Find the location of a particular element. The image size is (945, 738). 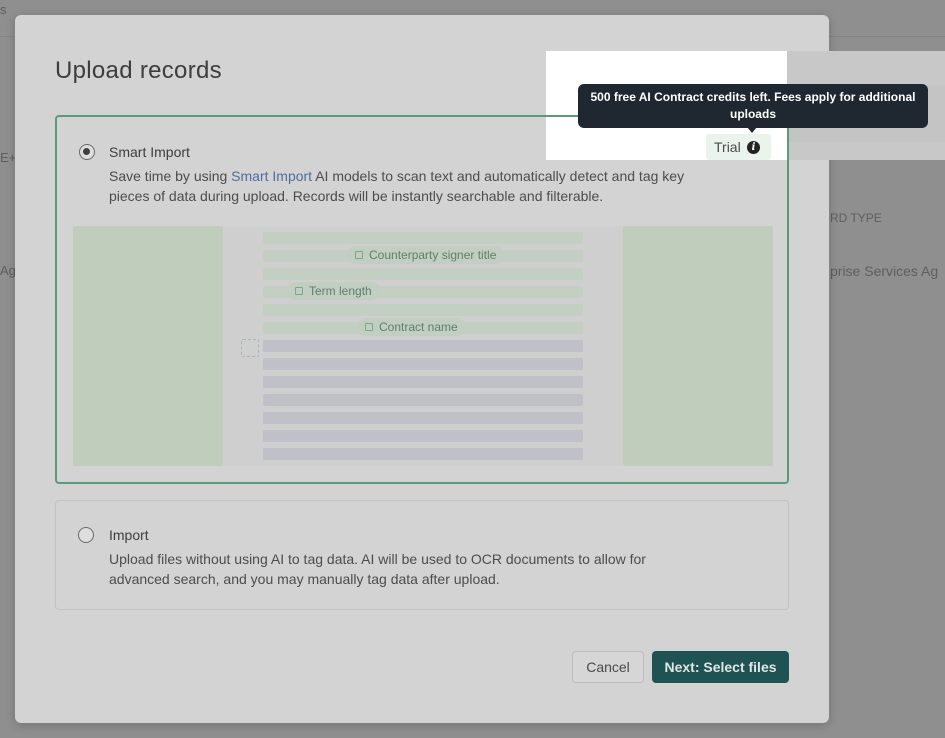

tag-counterparty-signer-title: Counterparty signer title is located at coordinates (426, 255).